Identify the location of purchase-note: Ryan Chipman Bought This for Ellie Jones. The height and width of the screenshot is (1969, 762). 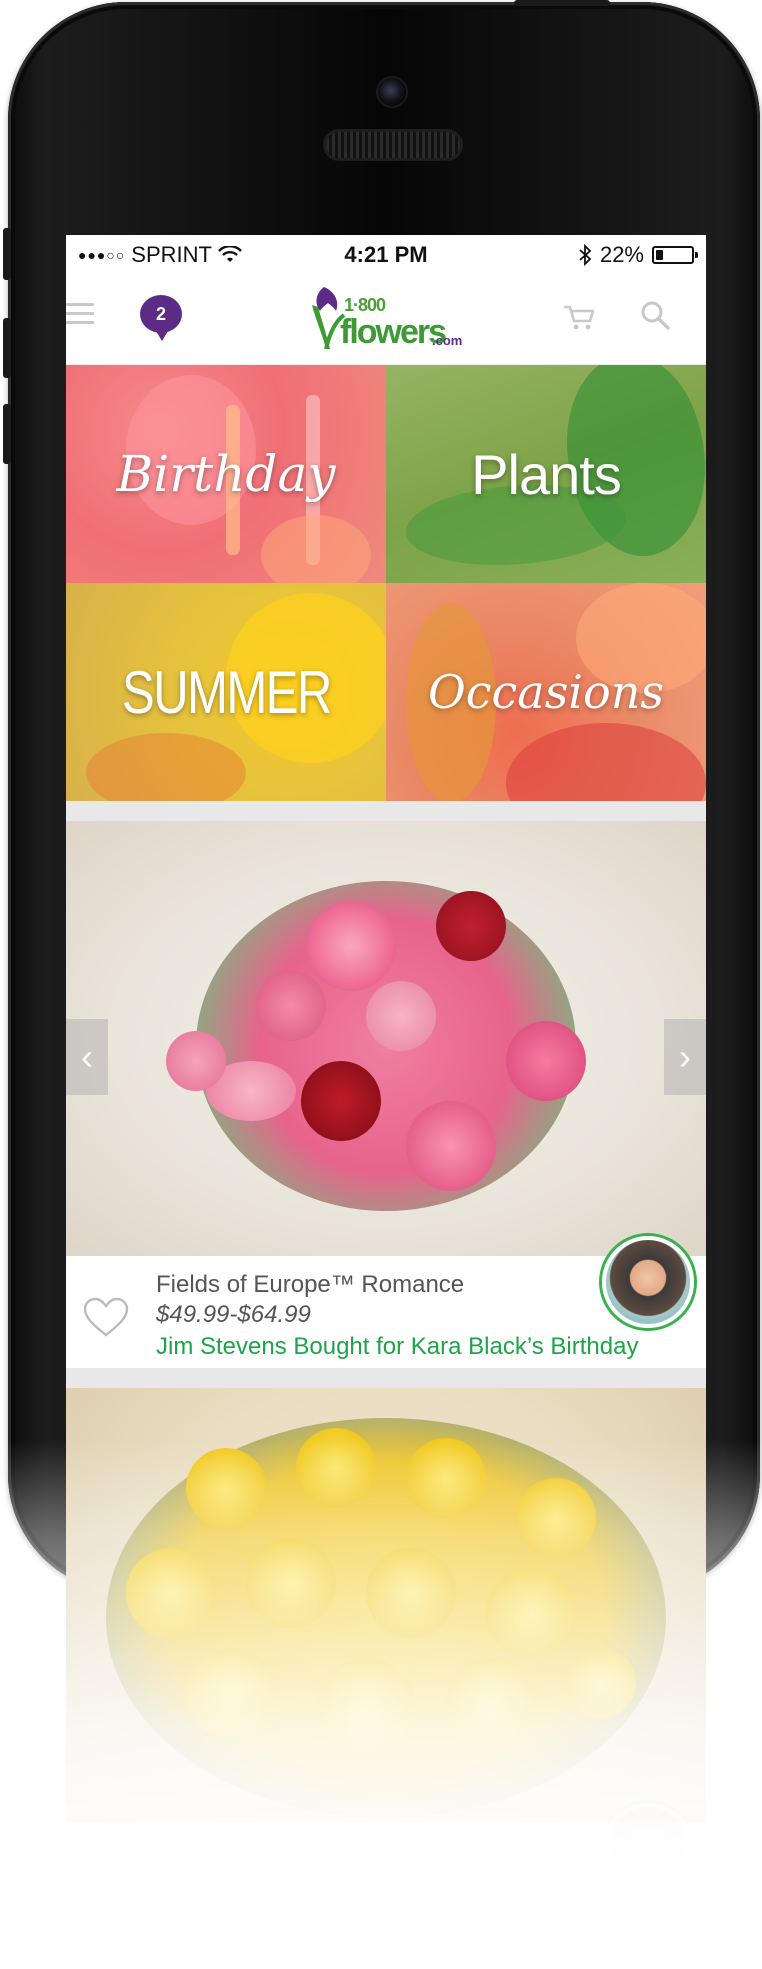
(381, 1913).